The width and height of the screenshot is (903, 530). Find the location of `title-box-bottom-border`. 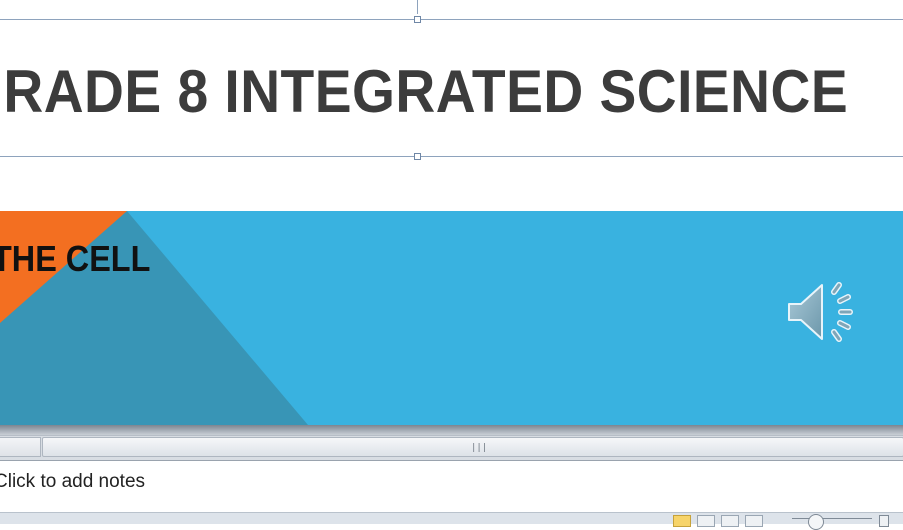

title-box-bottom-border is located at coordinates (451, 156).